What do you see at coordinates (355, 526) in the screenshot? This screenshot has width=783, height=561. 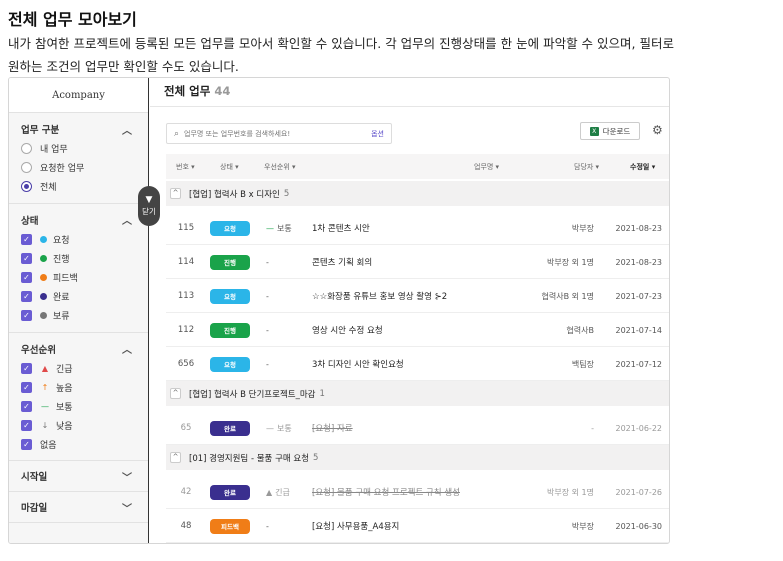 I see `task-title: [요청] 사무용품_A4용지` at bounding box center [355, 526].